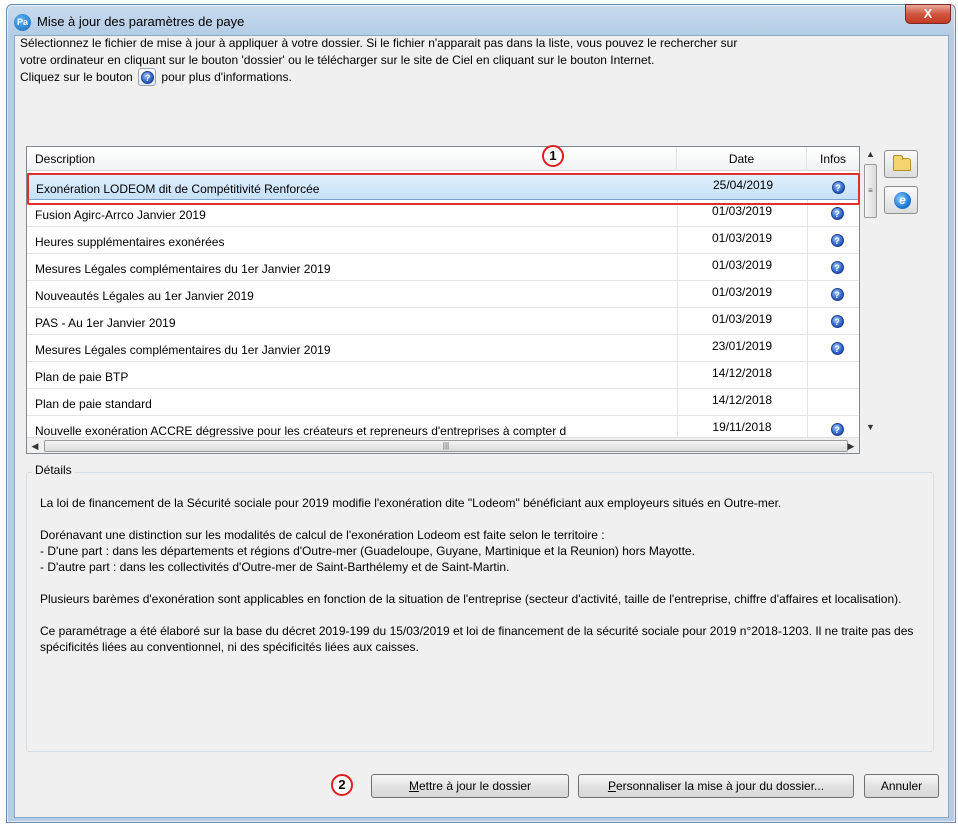  Describe the element at coordinates (870, 291) in the screenshot. I see `vertical-scrollbar: ▲ ≡ ▼` at that location.